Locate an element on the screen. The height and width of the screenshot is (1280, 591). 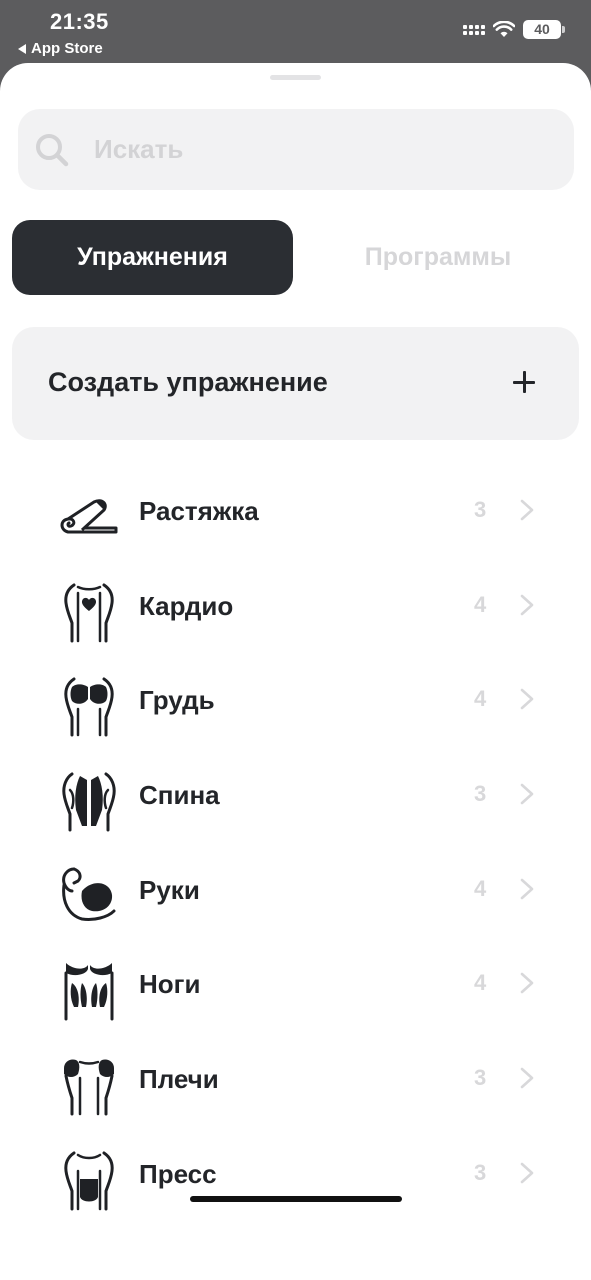
category-row-stretching: Растяжка 3 is located at coordinates (295, 510).